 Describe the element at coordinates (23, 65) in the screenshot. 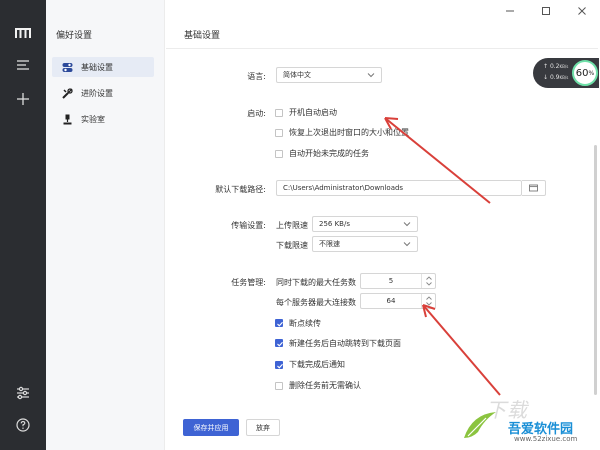

I see `menu-icon` at that location.